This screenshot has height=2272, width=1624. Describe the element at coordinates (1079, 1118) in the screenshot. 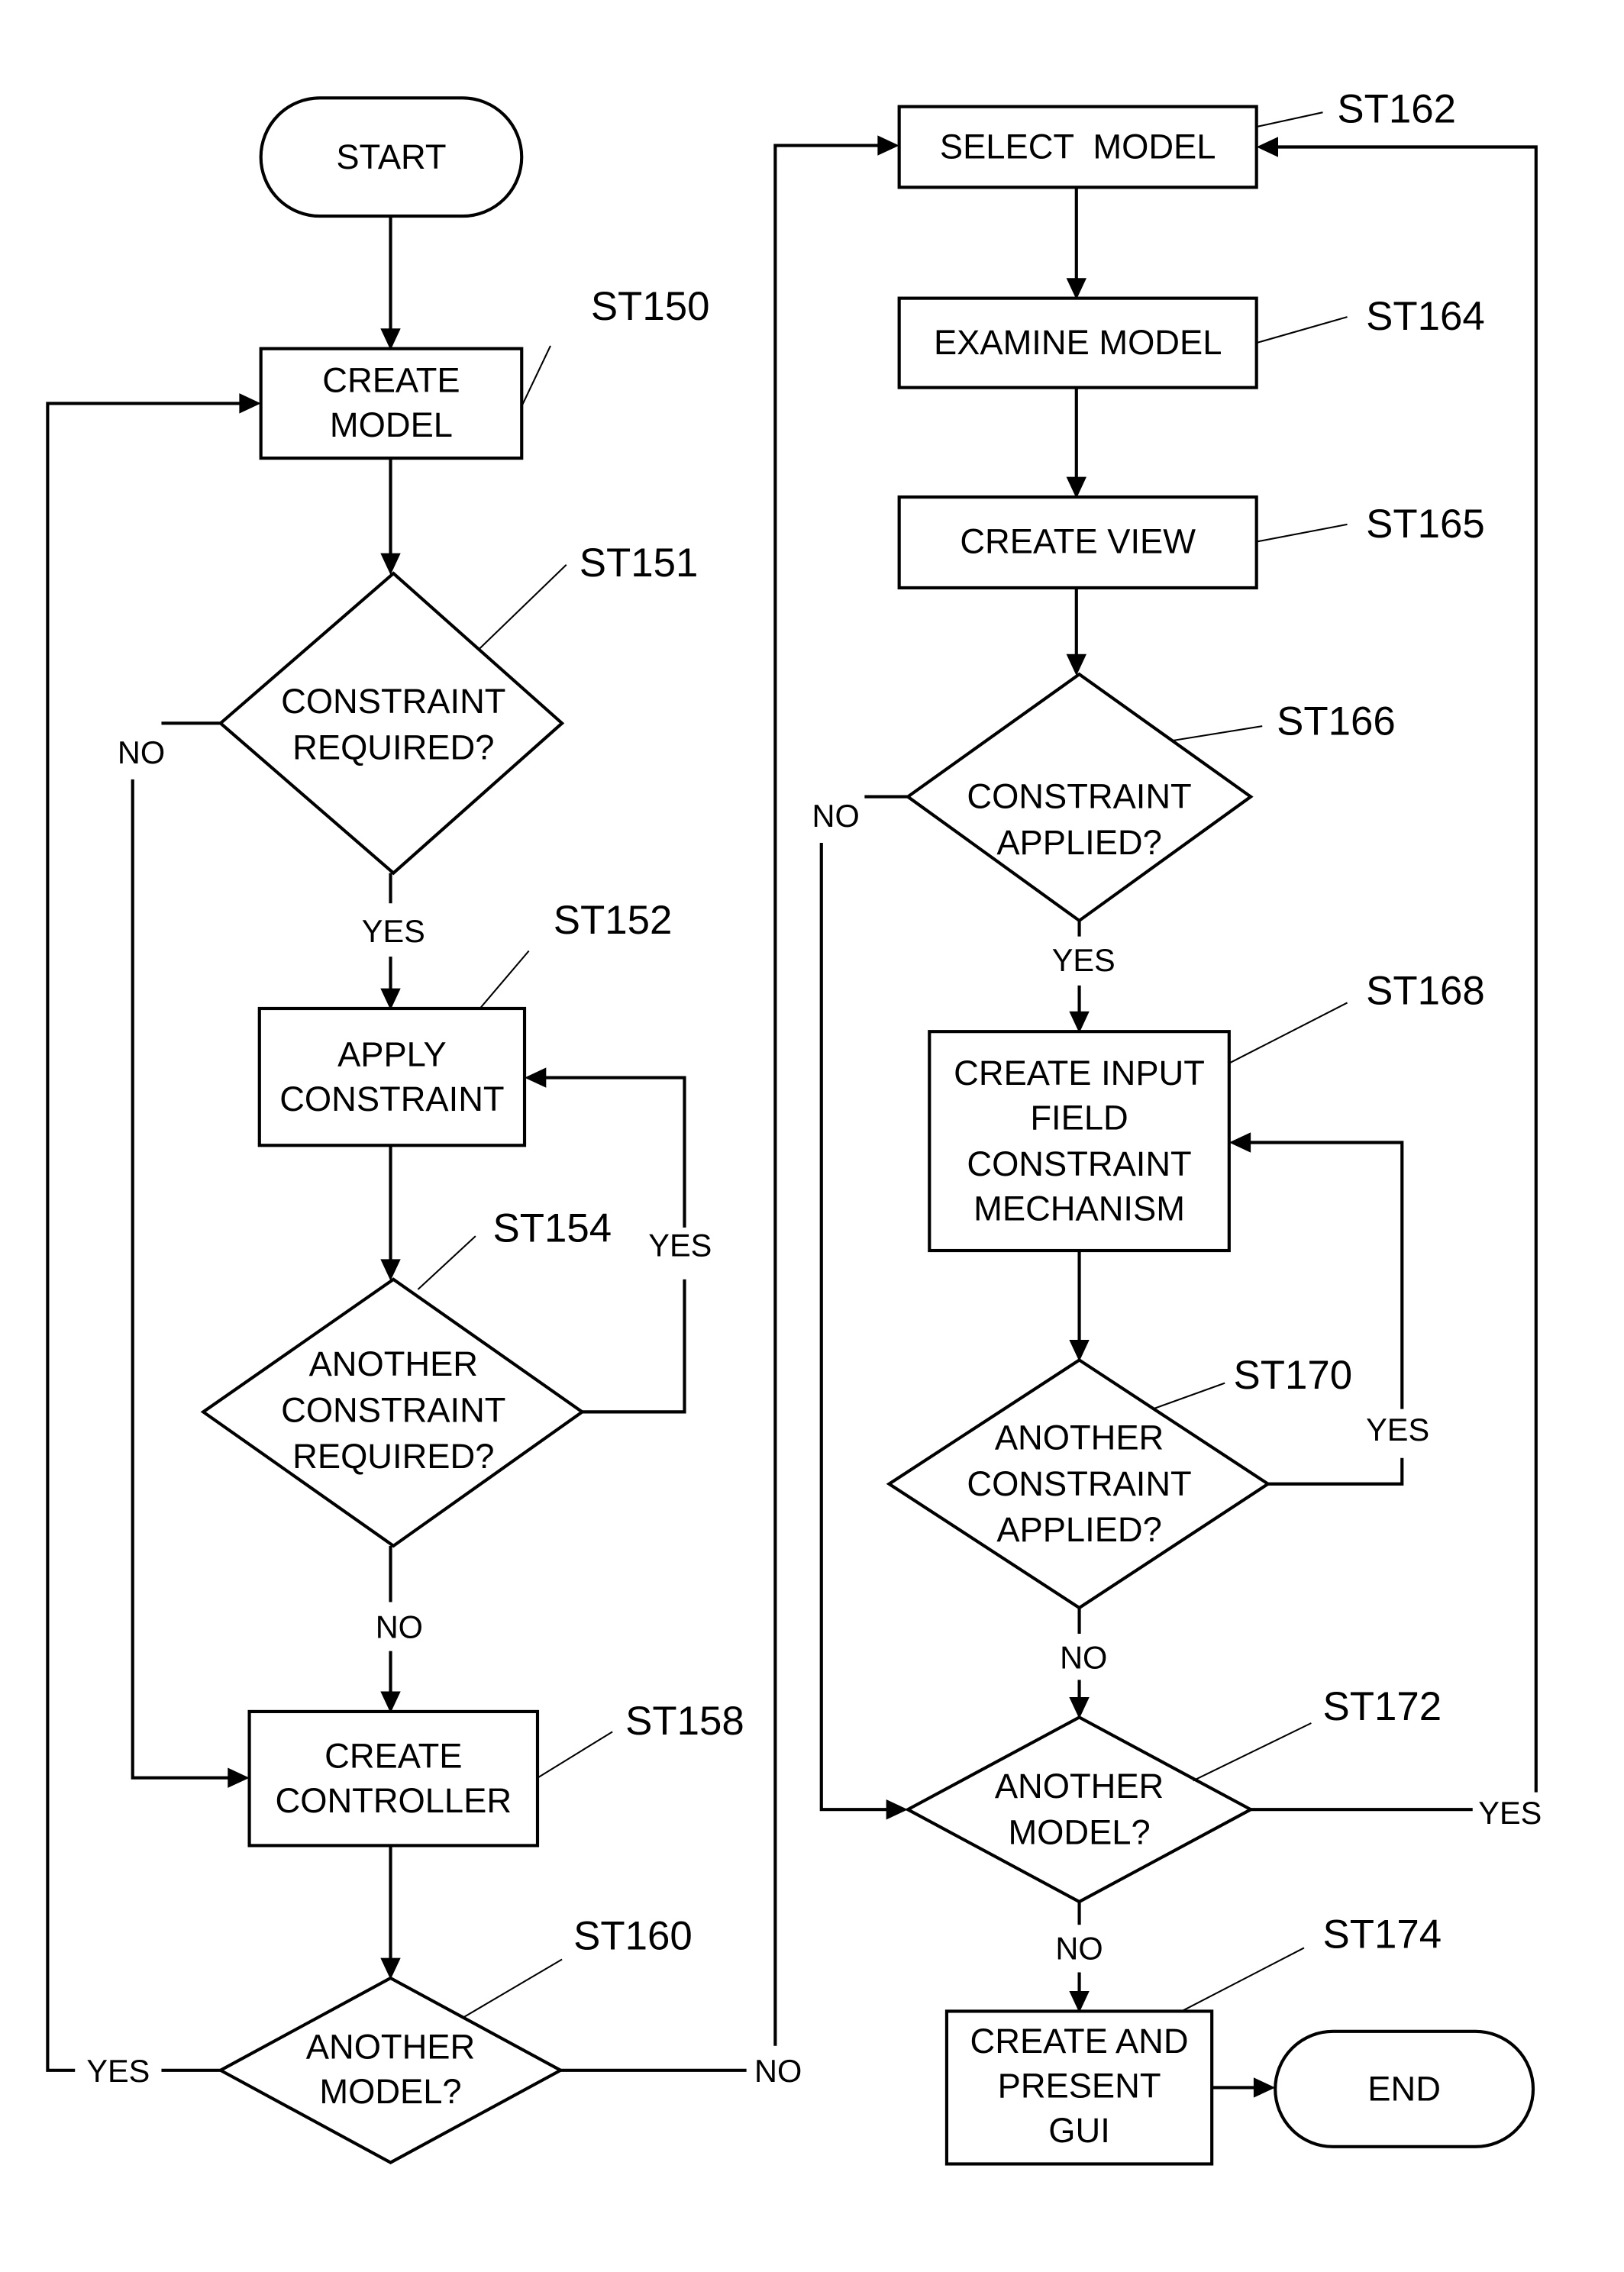

I see `st168-label-line2: FIELD` at that location.